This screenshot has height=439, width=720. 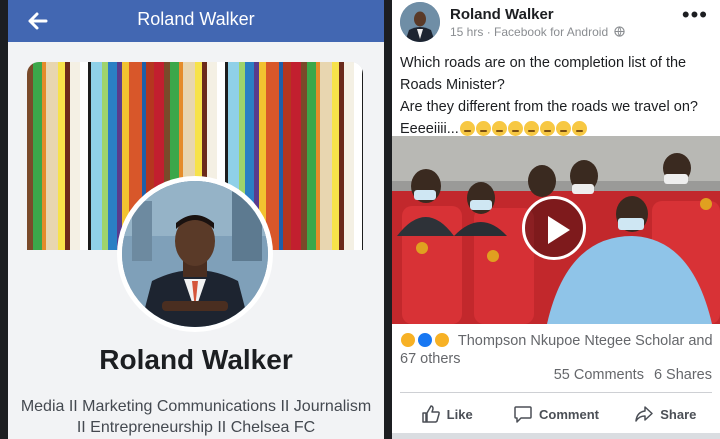 What do you see at coordinates (408, 340) in the screenshot?
I see `haha-reaction-icon` at bounding box center [408, 340].